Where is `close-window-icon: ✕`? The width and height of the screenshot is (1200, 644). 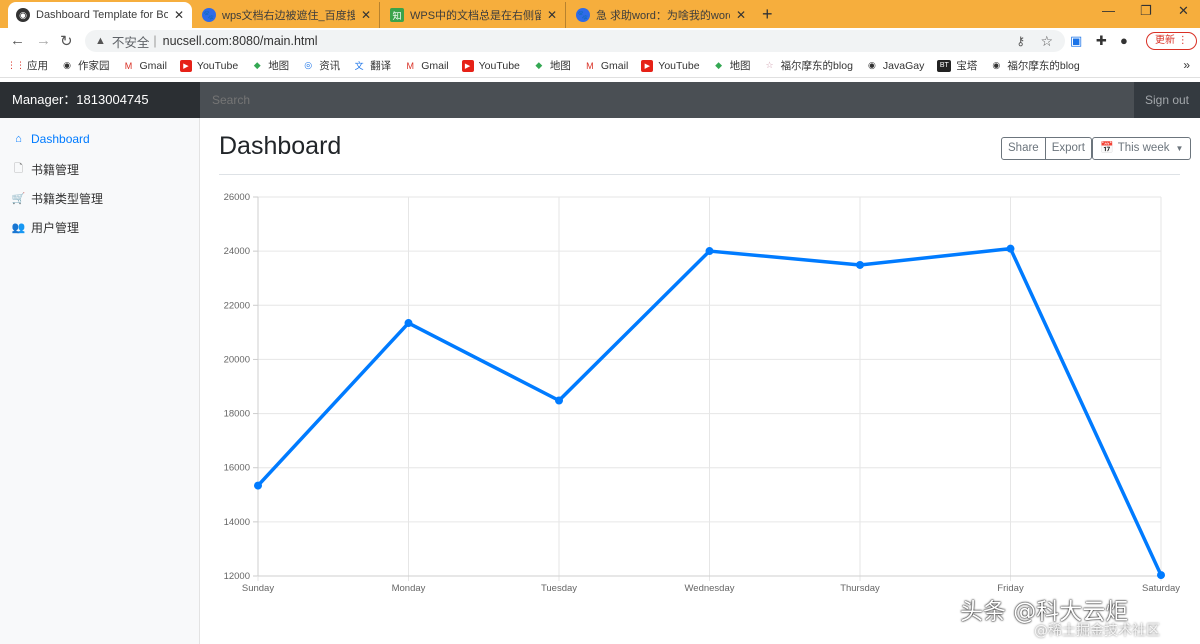
close-window-icon: ✕ is located at coordinates (1183, 11).